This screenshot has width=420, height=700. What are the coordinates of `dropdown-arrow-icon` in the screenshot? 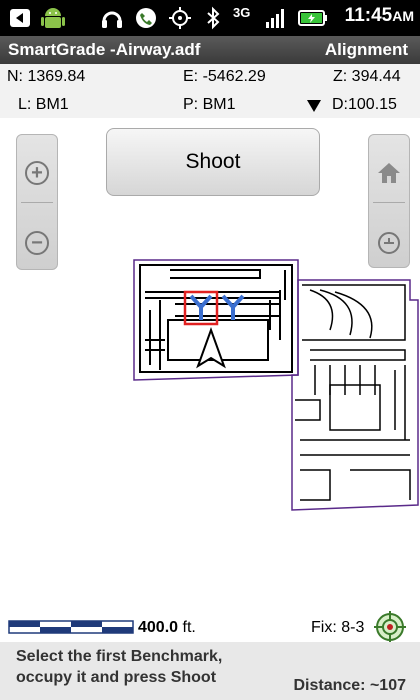 It's located at (314, 106).